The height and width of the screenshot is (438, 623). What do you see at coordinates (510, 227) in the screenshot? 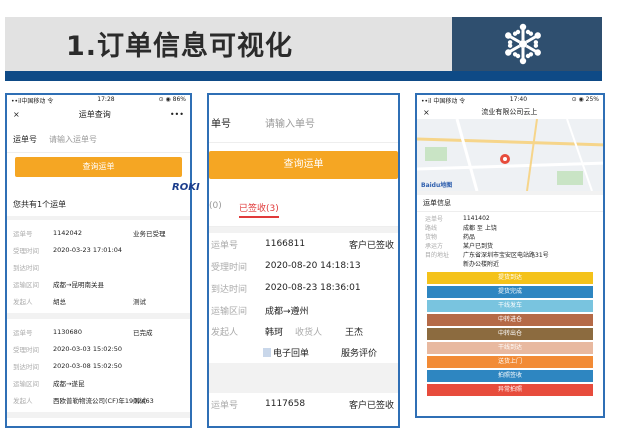
I see `info-row: 路线 成都 至 上饶` at bounding box center [510, 227].